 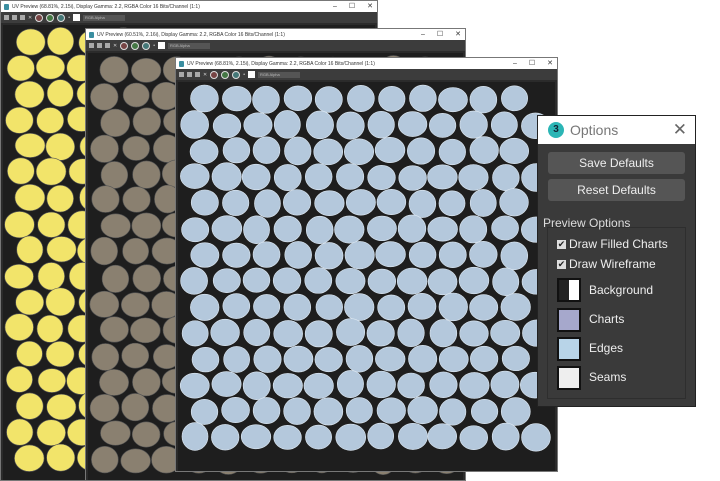 I want to click on background-color-swatch, so click(x=569, y=290).